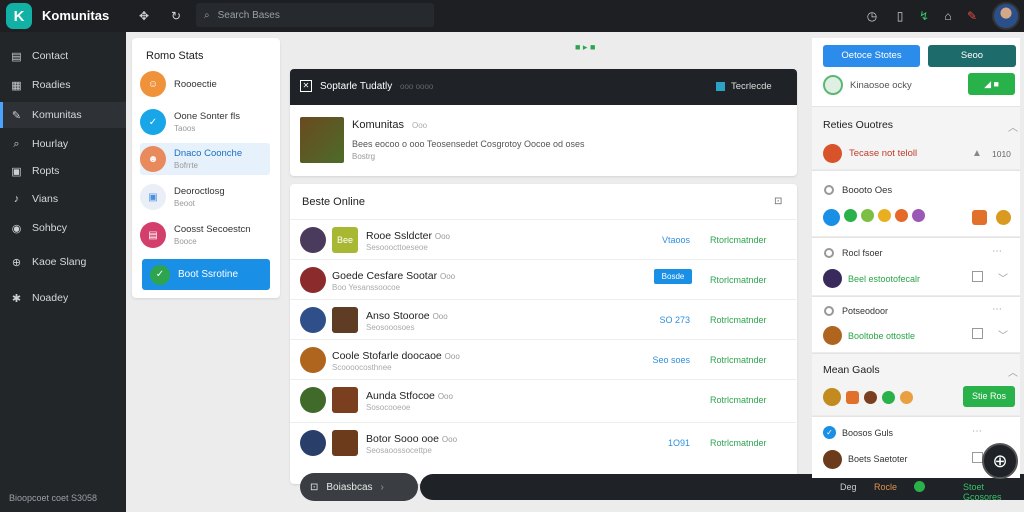 The width and height of the screenshot is (1024, 512). Describe the element at coordinates (63, 199) in the screenshot. I see `sidebar-item-vians: ♪ Vians` at that location.